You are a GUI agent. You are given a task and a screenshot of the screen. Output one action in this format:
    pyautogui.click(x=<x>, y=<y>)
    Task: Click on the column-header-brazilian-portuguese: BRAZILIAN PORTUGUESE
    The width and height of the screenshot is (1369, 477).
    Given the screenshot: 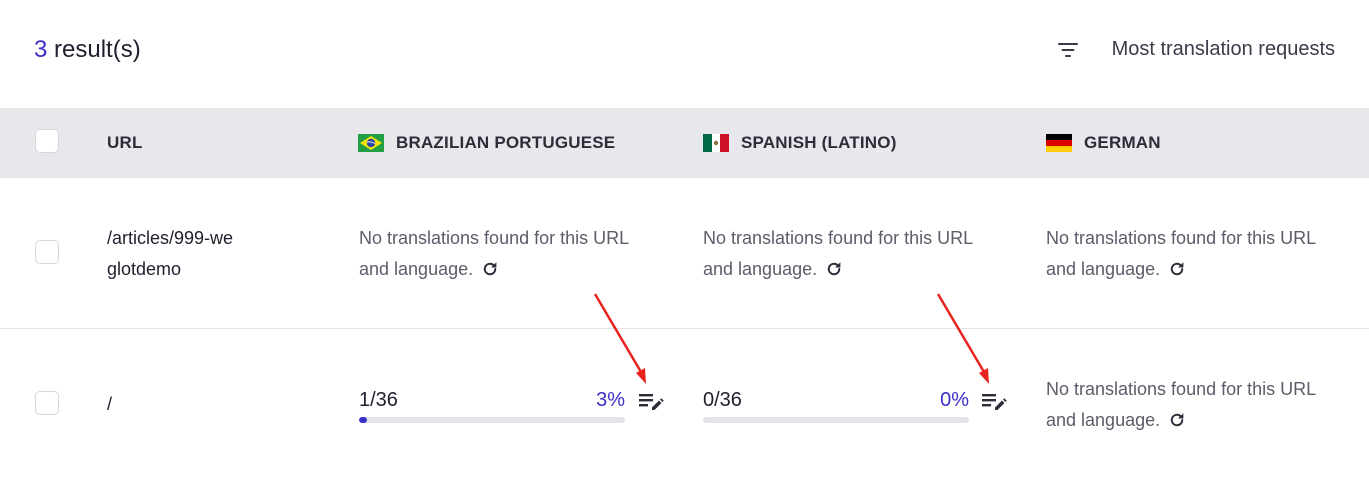 What is the action you would take?
    pyautogui.click(x=486, y=143)
    